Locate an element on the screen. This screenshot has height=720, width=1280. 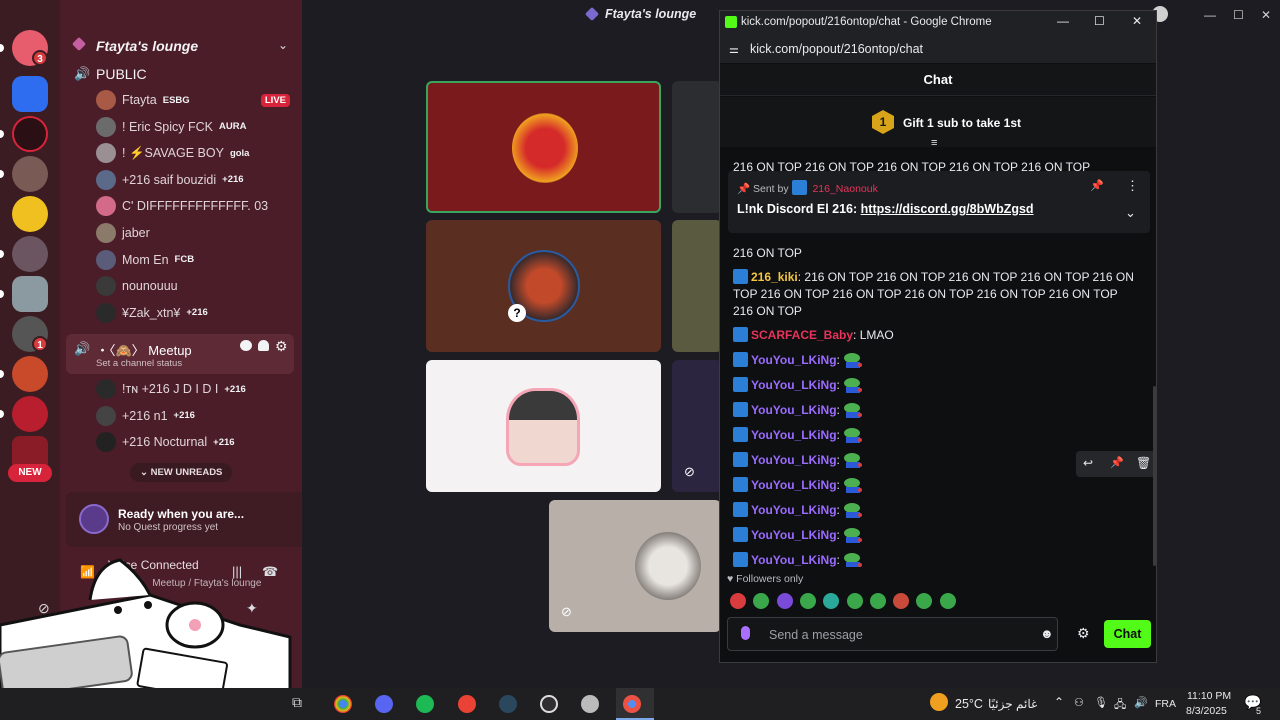
voice-member: !ᴛɴ +216 J D I D I +216 is located at coordinates (196, 389).